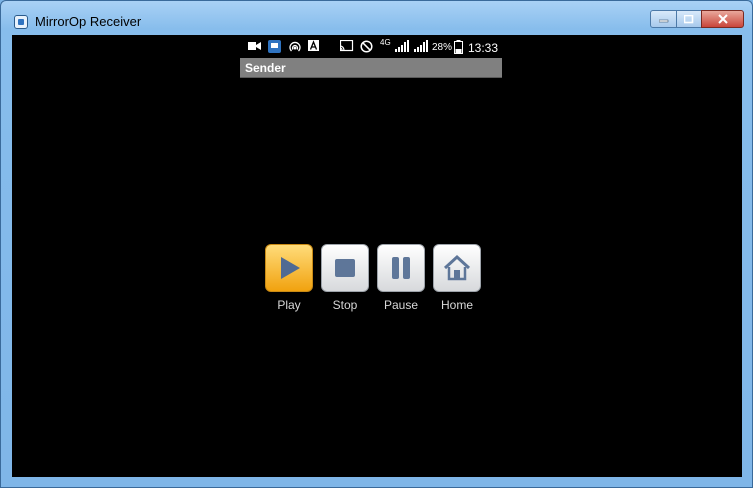 The width and height of the screenshot is (753, 488). I want to click on stop-button, so click(345, 268).